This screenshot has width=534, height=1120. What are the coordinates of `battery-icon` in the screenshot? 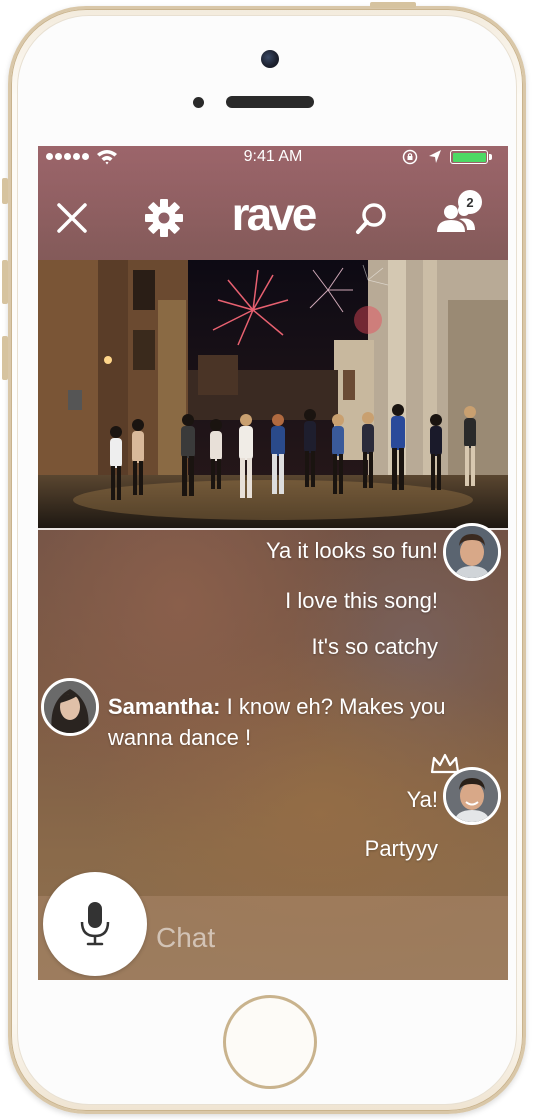 It's located at (471, 157).